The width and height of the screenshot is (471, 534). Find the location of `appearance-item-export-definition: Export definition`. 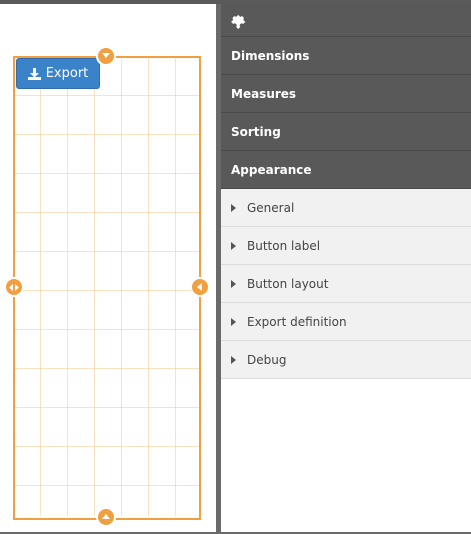

appearance-item-export-definition: Export definition is located at coordinates (346, 322).